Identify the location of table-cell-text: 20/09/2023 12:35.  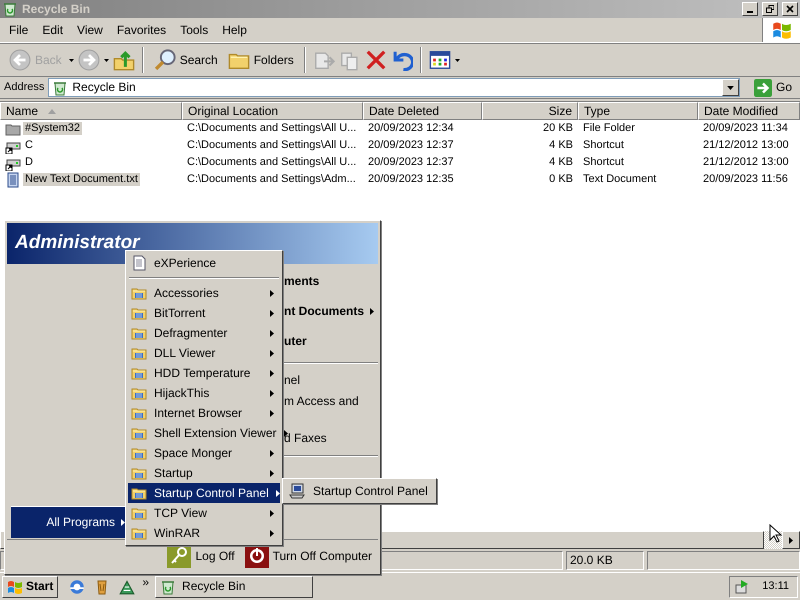
(411, 179).